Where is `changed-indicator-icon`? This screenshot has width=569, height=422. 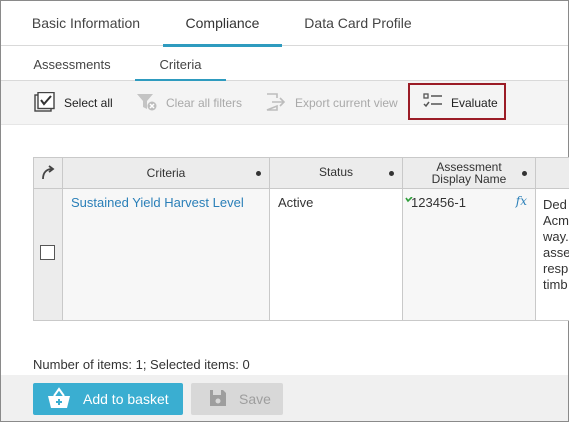
changed-indicator-icon is located at coordinates (409, 198).